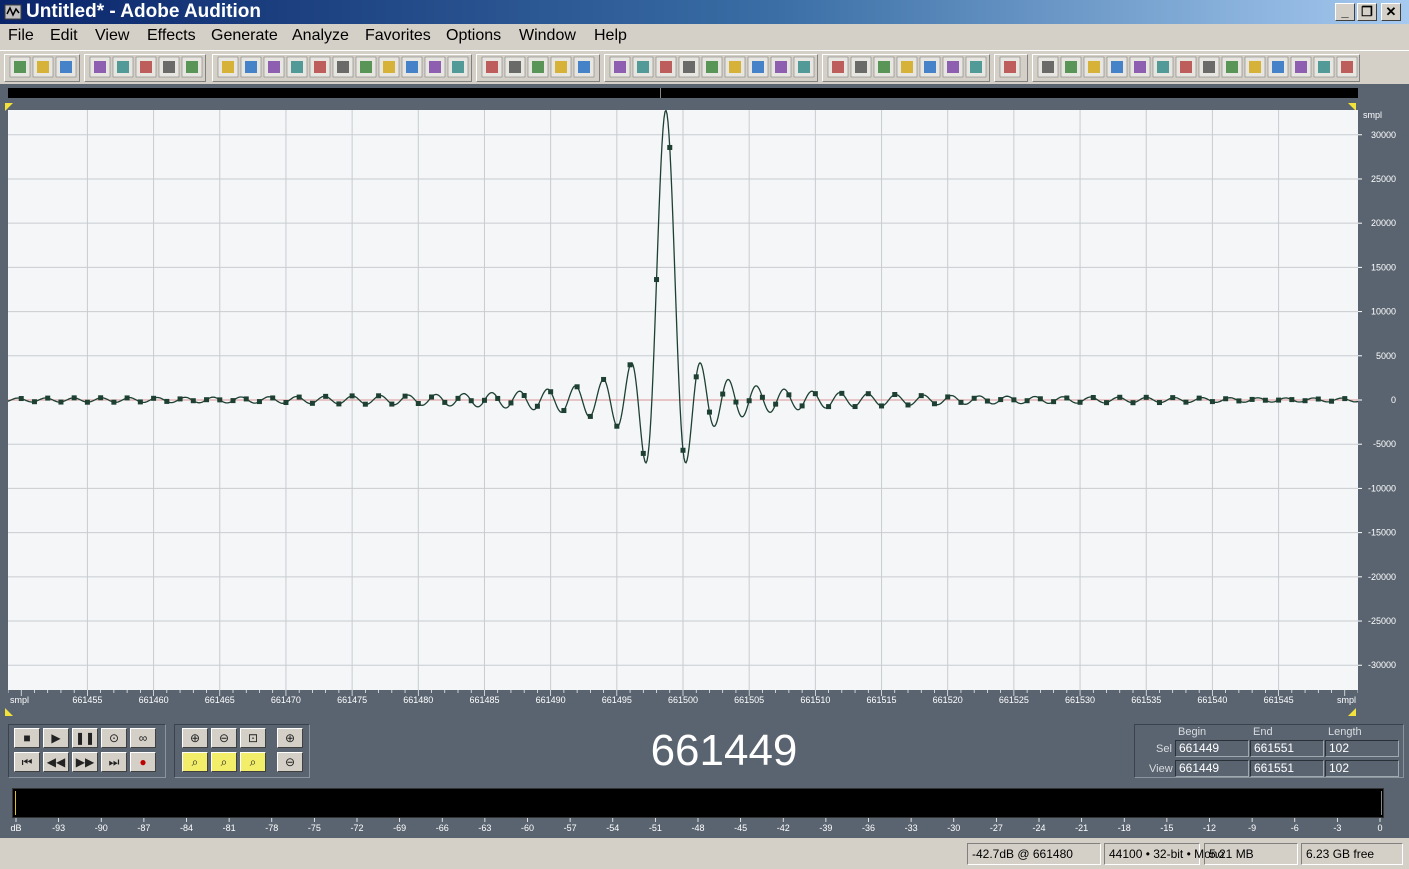 The image size is (1409, 869). What do you see at coordinates (143, 738) in the screenshot?
I see `loop-button: ∞` at bounding box center [143, 738].